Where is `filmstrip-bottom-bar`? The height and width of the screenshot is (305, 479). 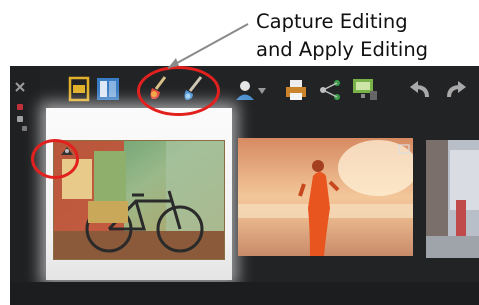
filmstrip-bottom-bar is located at coordinates (244, 293).